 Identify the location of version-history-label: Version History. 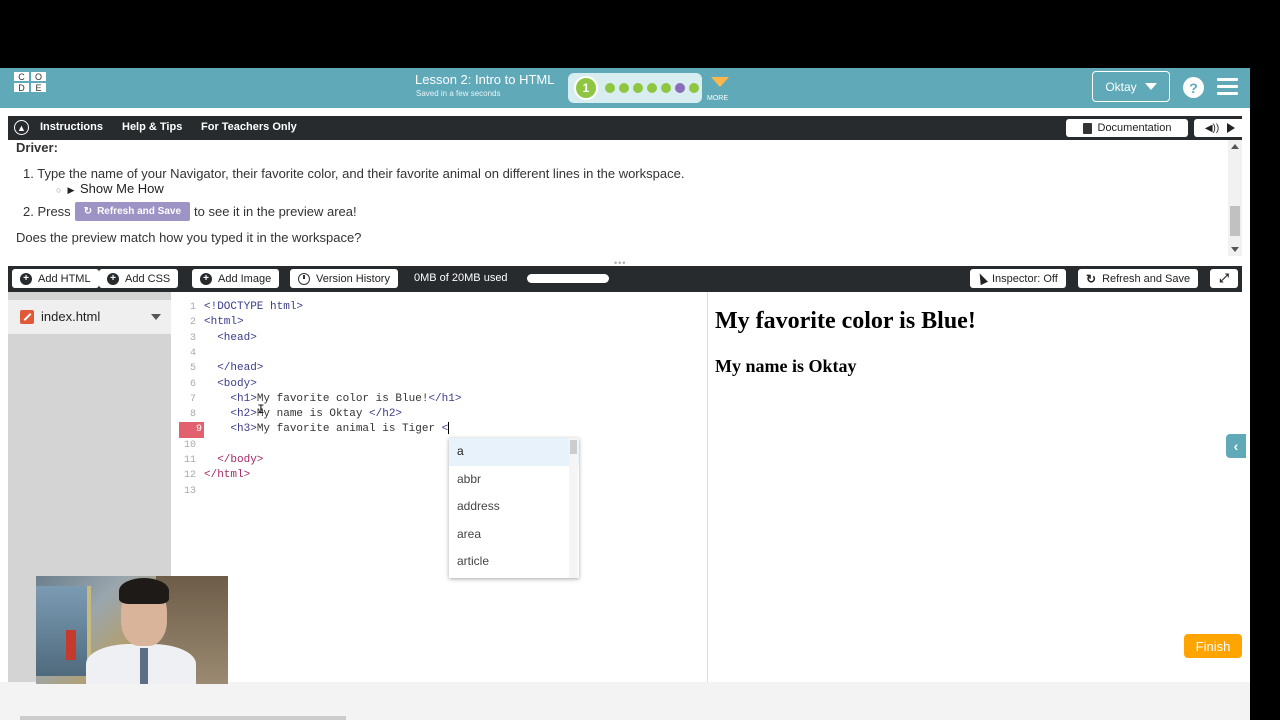
(353, 278).